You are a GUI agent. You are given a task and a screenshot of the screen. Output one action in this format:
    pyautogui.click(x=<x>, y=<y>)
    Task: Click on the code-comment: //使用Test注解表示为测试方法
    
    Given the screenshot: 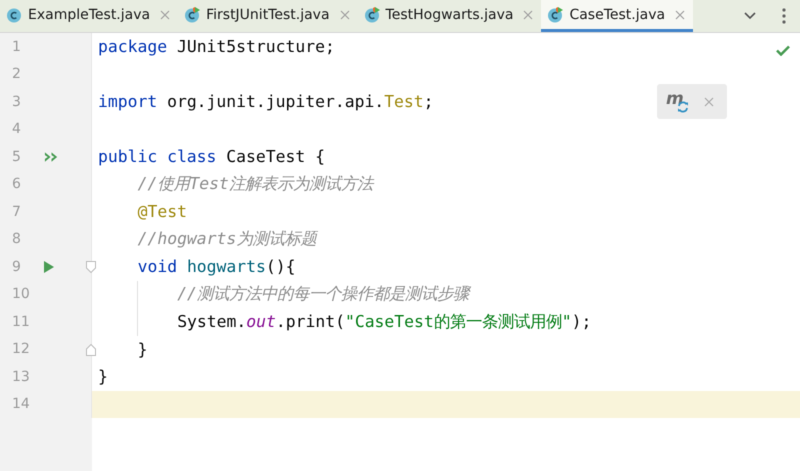 What is the action you would take?
    pyautogui.click(x=255, y=184)
    